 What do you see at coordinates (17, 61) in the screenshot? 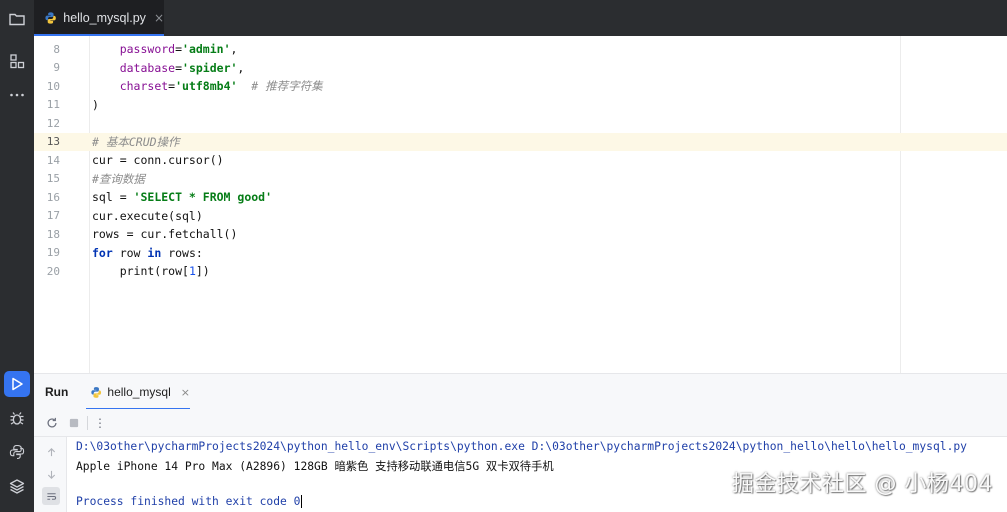
I see `structure-icon` at bounding box center [17, 61].